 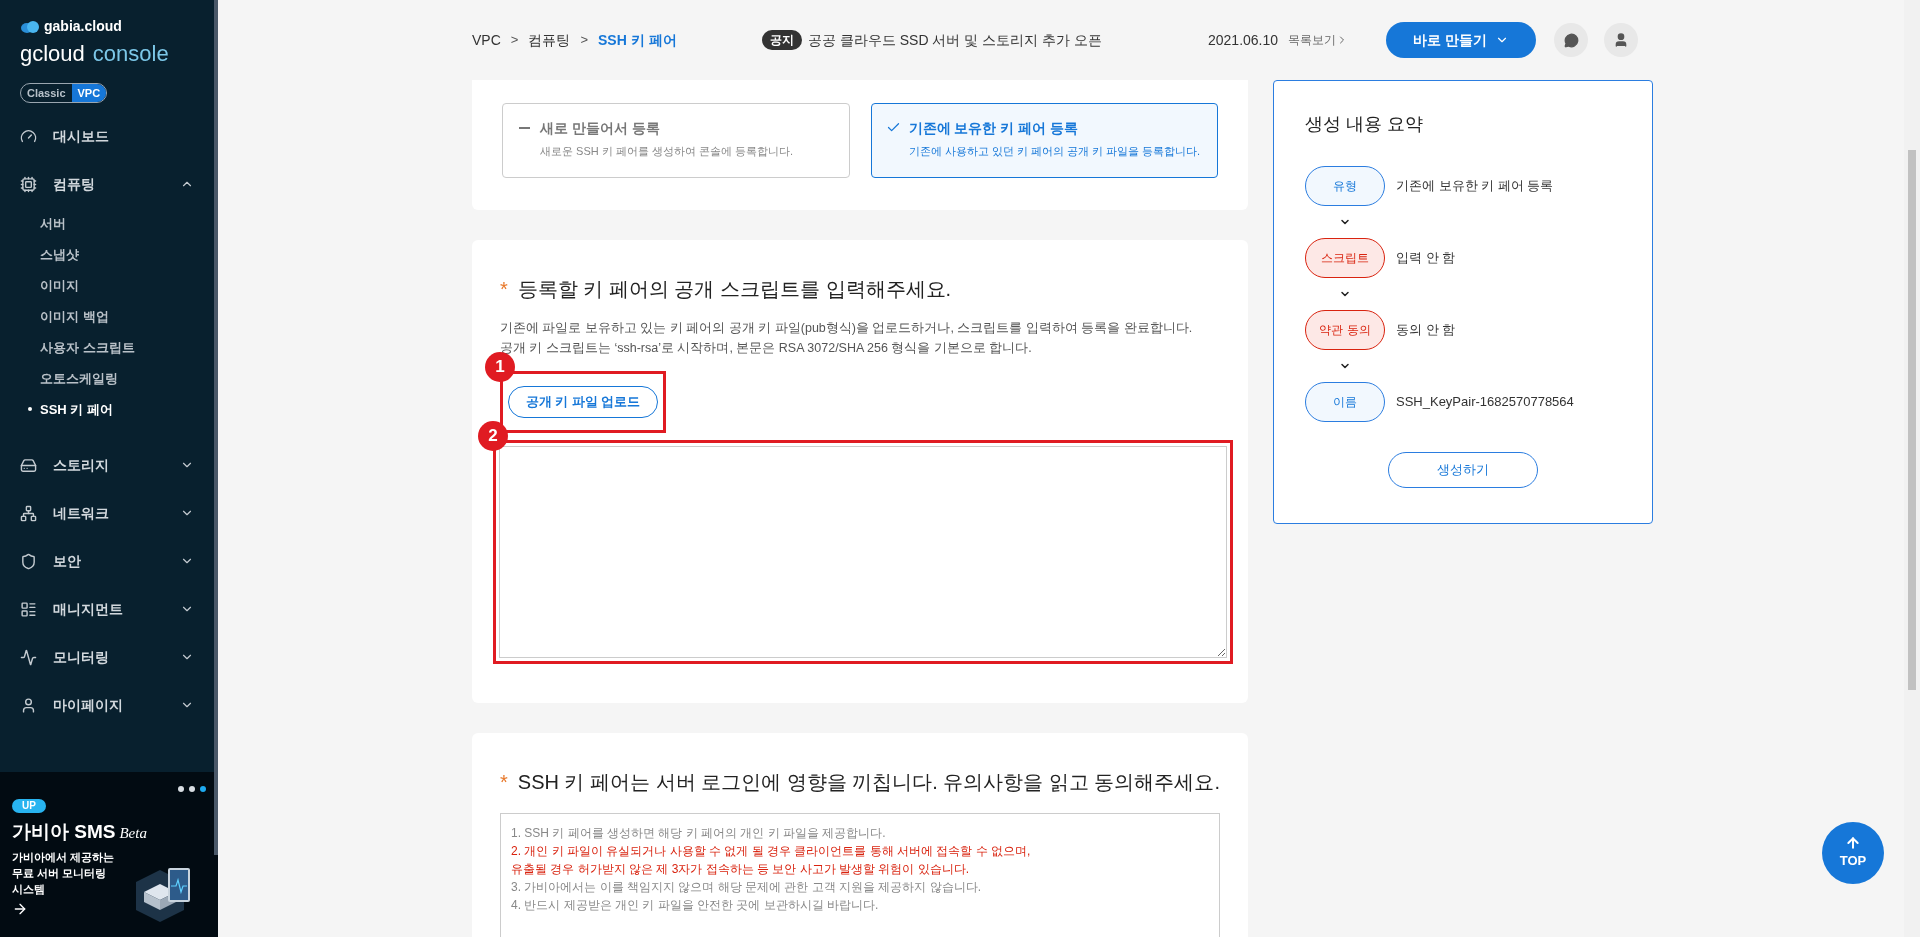 What do you see at coordinates (1044, 140) in the screenshot?
I see `type-option: 기존에 보유한 키 페어 등록 기존에 사용하고 있던 키 페어의 공개 키 파일을 등록합니다.` at bounding box center [1044, 140].